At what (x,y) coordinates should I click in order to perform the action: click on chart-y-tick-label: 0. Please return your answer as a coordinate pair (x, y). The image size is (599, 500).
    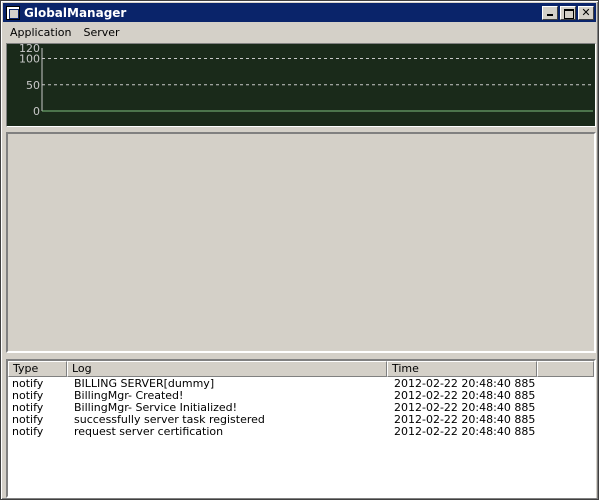
    Looking at the image, I should click on (36, 111).